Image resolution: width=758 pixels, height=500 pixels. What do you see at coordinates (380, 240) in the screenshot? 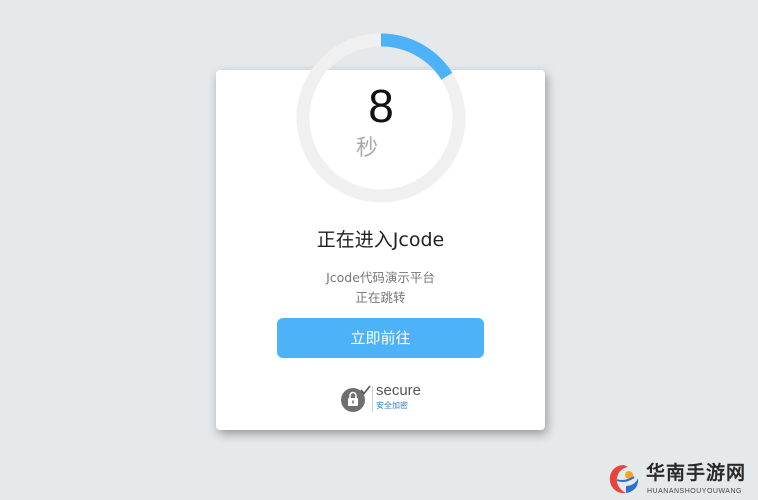
I see `page-title: 正在进入Jcode` at bounding box center [380, 240].